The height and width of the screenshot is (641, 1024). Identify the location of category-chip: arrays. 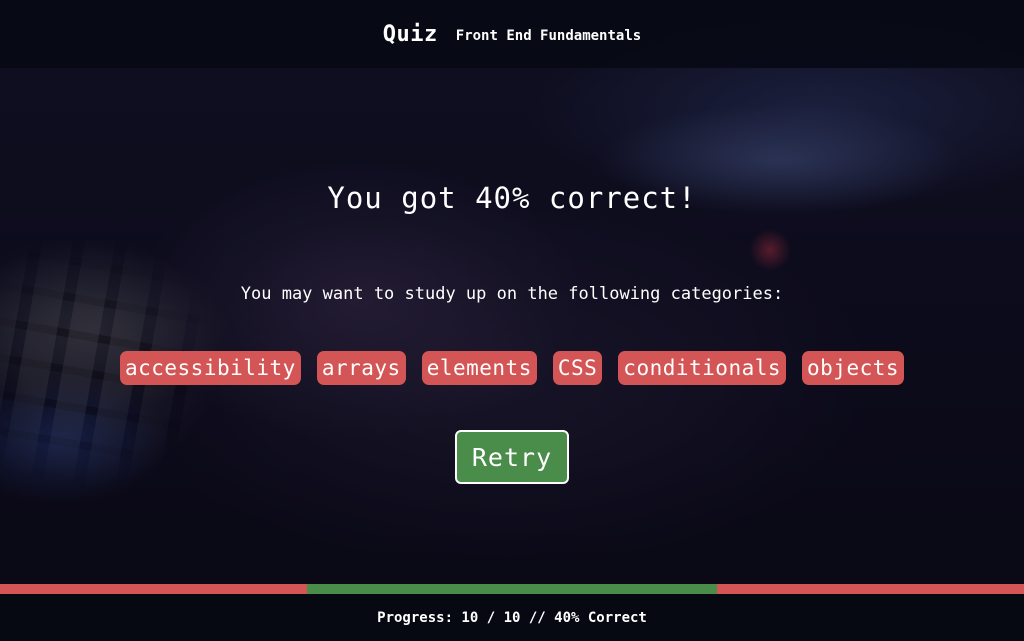
(361, 368).